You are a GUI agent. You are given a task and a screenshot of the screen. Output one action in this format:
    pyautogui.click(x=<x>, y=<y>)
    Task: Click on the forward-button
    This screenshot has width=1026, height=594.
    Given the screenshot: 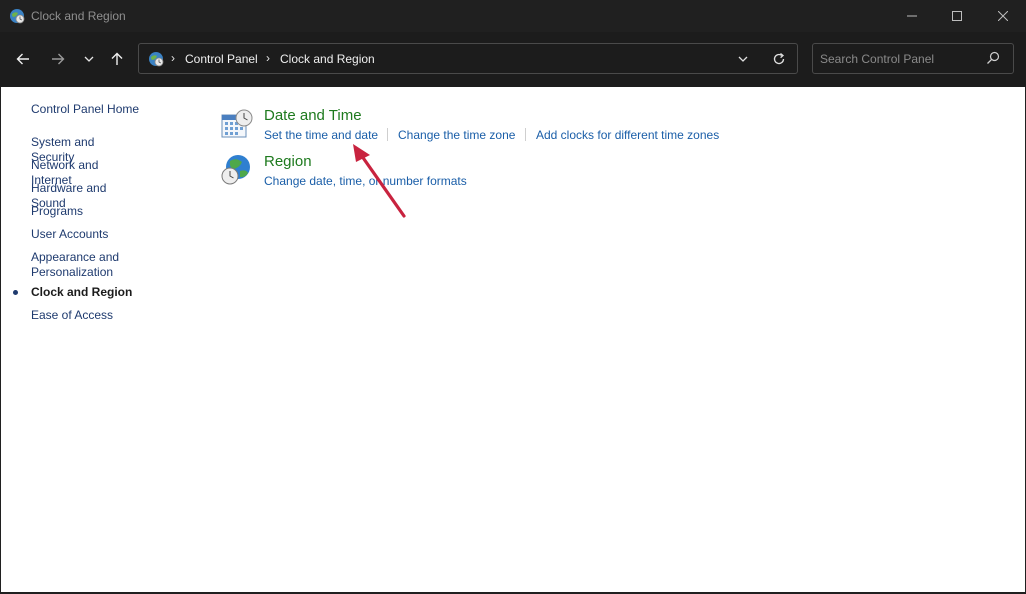 What is the action you would take?
    pyautogui.click(x=58, y=59)
    